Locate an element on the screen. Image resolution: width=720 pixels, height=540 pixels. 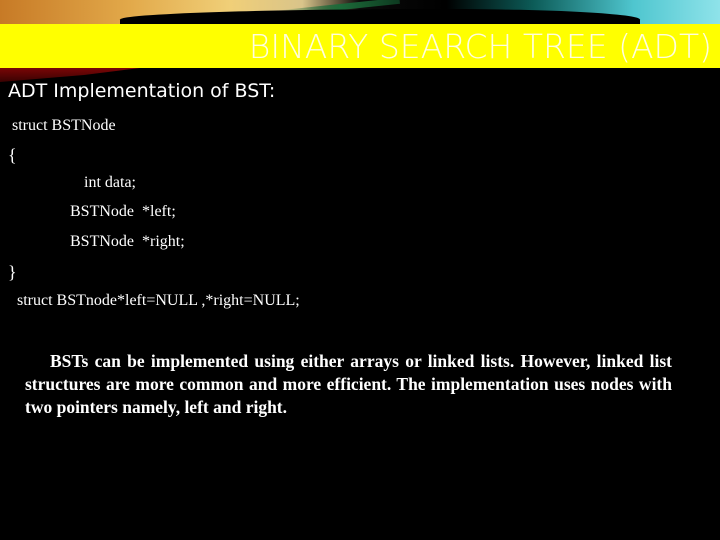
code-line-open-brace: { is located at coordinates (12, 155).